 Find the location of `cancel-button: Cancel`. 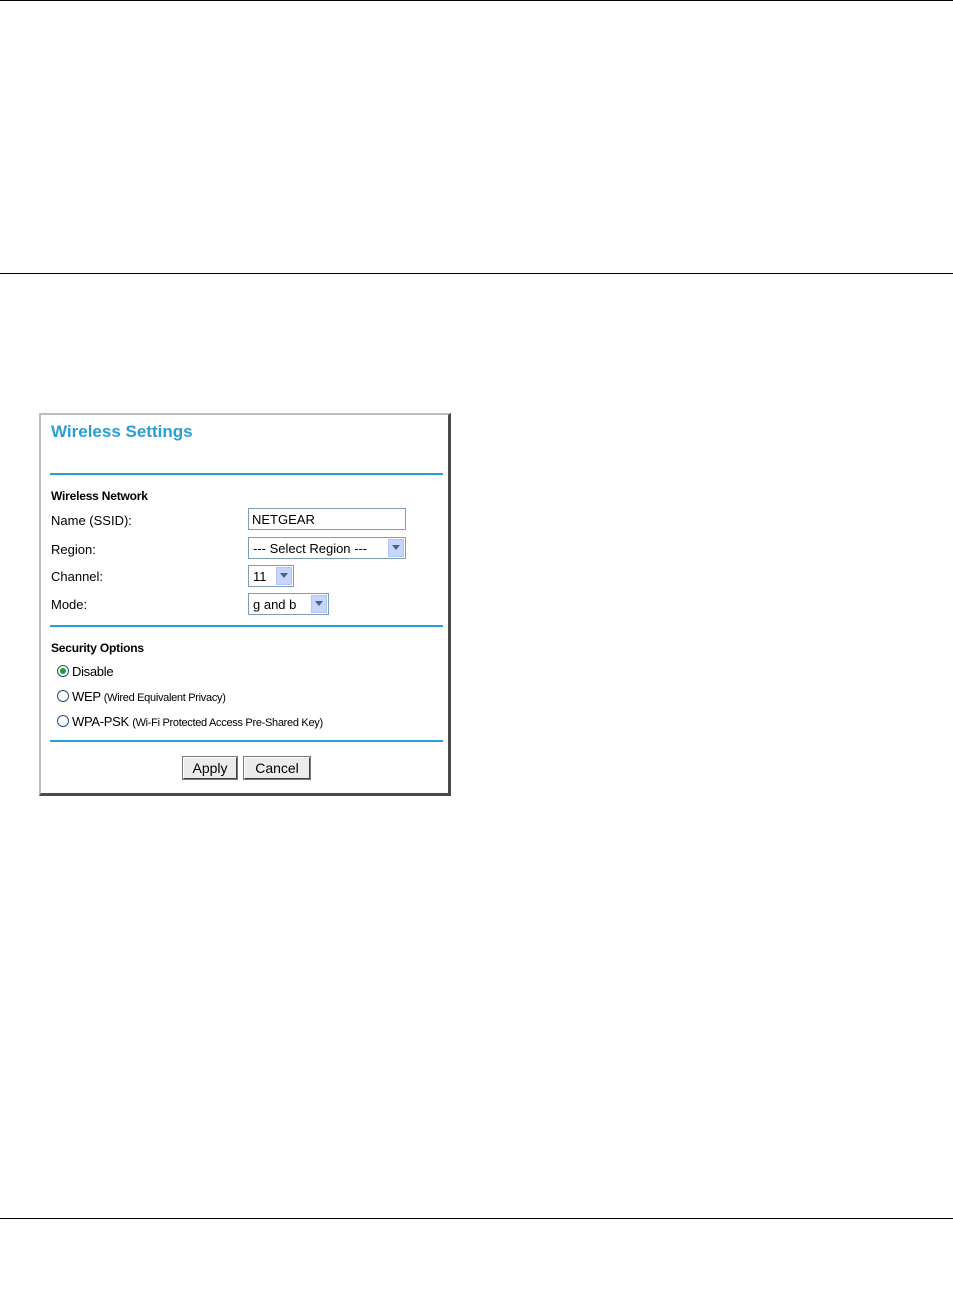

cancel-button: Cancel is located at coordinates (277, 768).